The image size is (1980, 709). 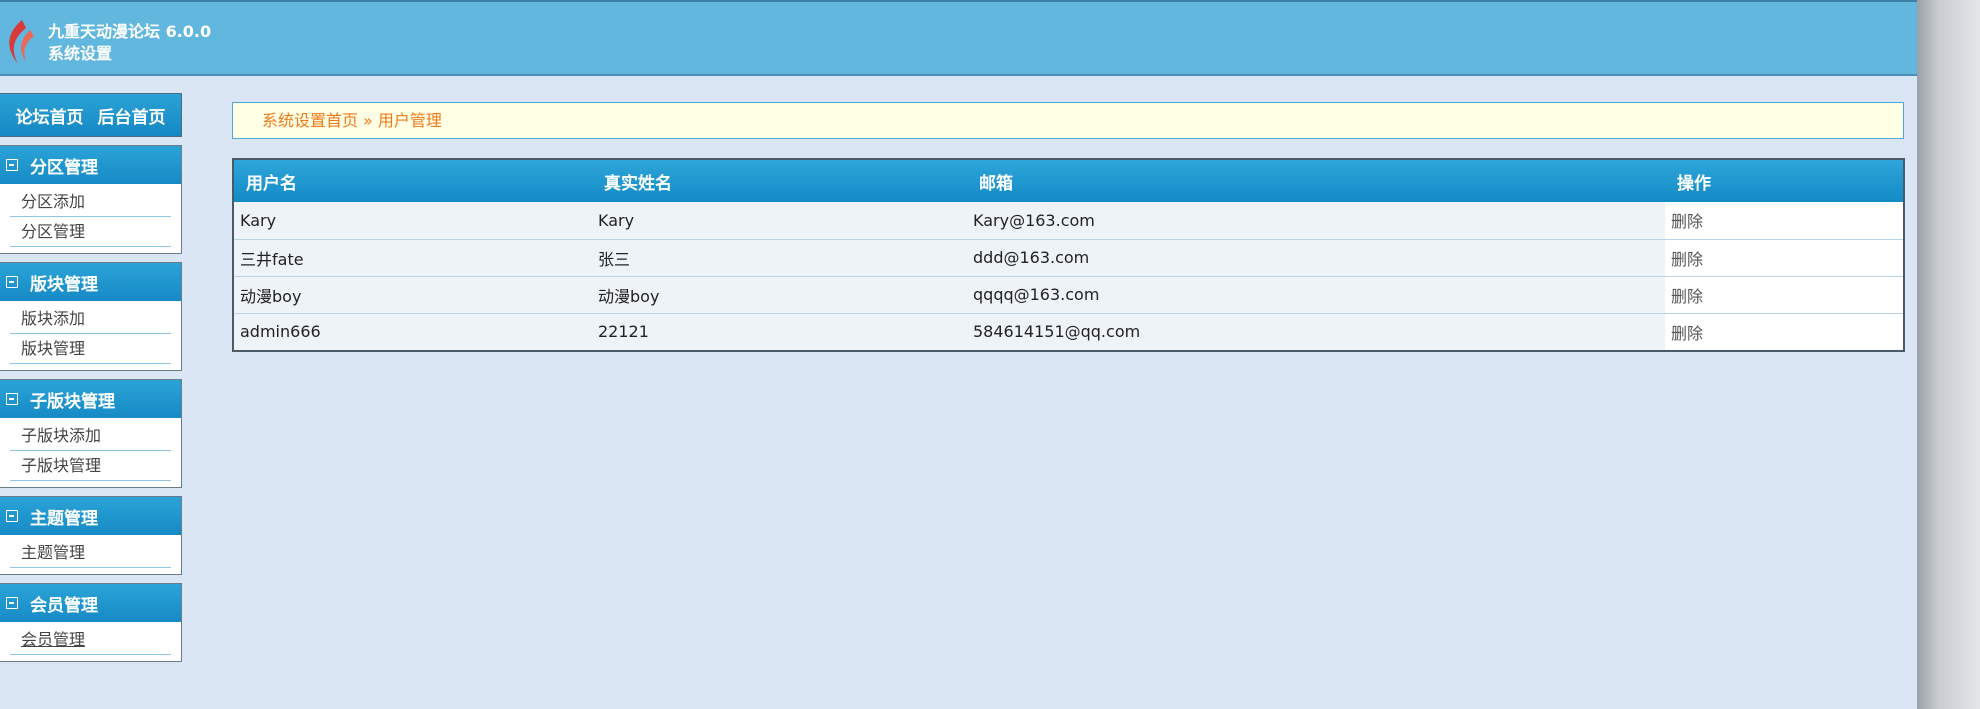 I want to click on cell-username: 动漫boy, so click(x=413, y=294).